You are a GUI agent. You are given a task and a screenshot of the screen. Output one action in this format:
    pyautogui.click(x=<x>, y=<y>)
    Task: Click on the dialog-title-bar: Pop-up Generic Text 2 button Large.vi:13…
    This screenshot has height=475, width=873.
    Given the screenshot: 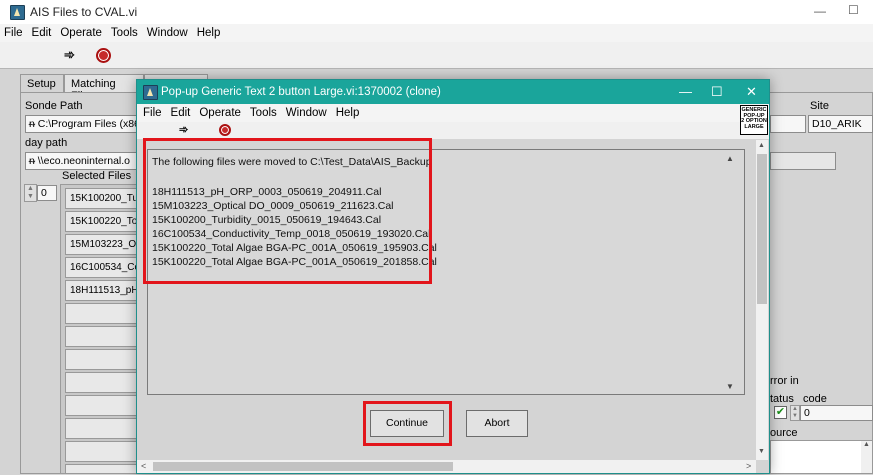 What is the action you would take?
    pyautogui.click(x=453, y=92)
    